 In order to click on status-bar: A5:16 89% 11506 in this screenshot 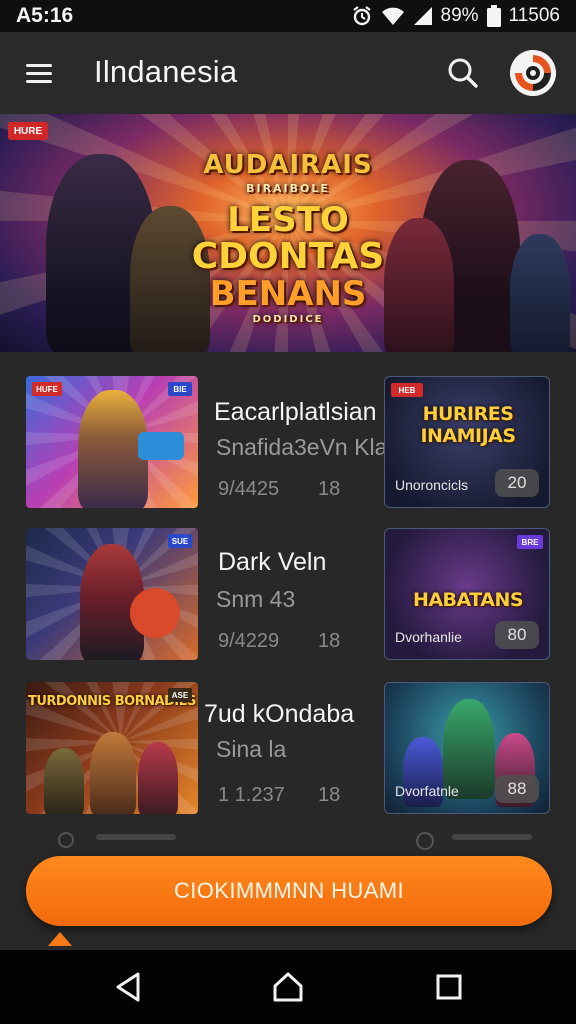, I will do `click(288, 16)`.